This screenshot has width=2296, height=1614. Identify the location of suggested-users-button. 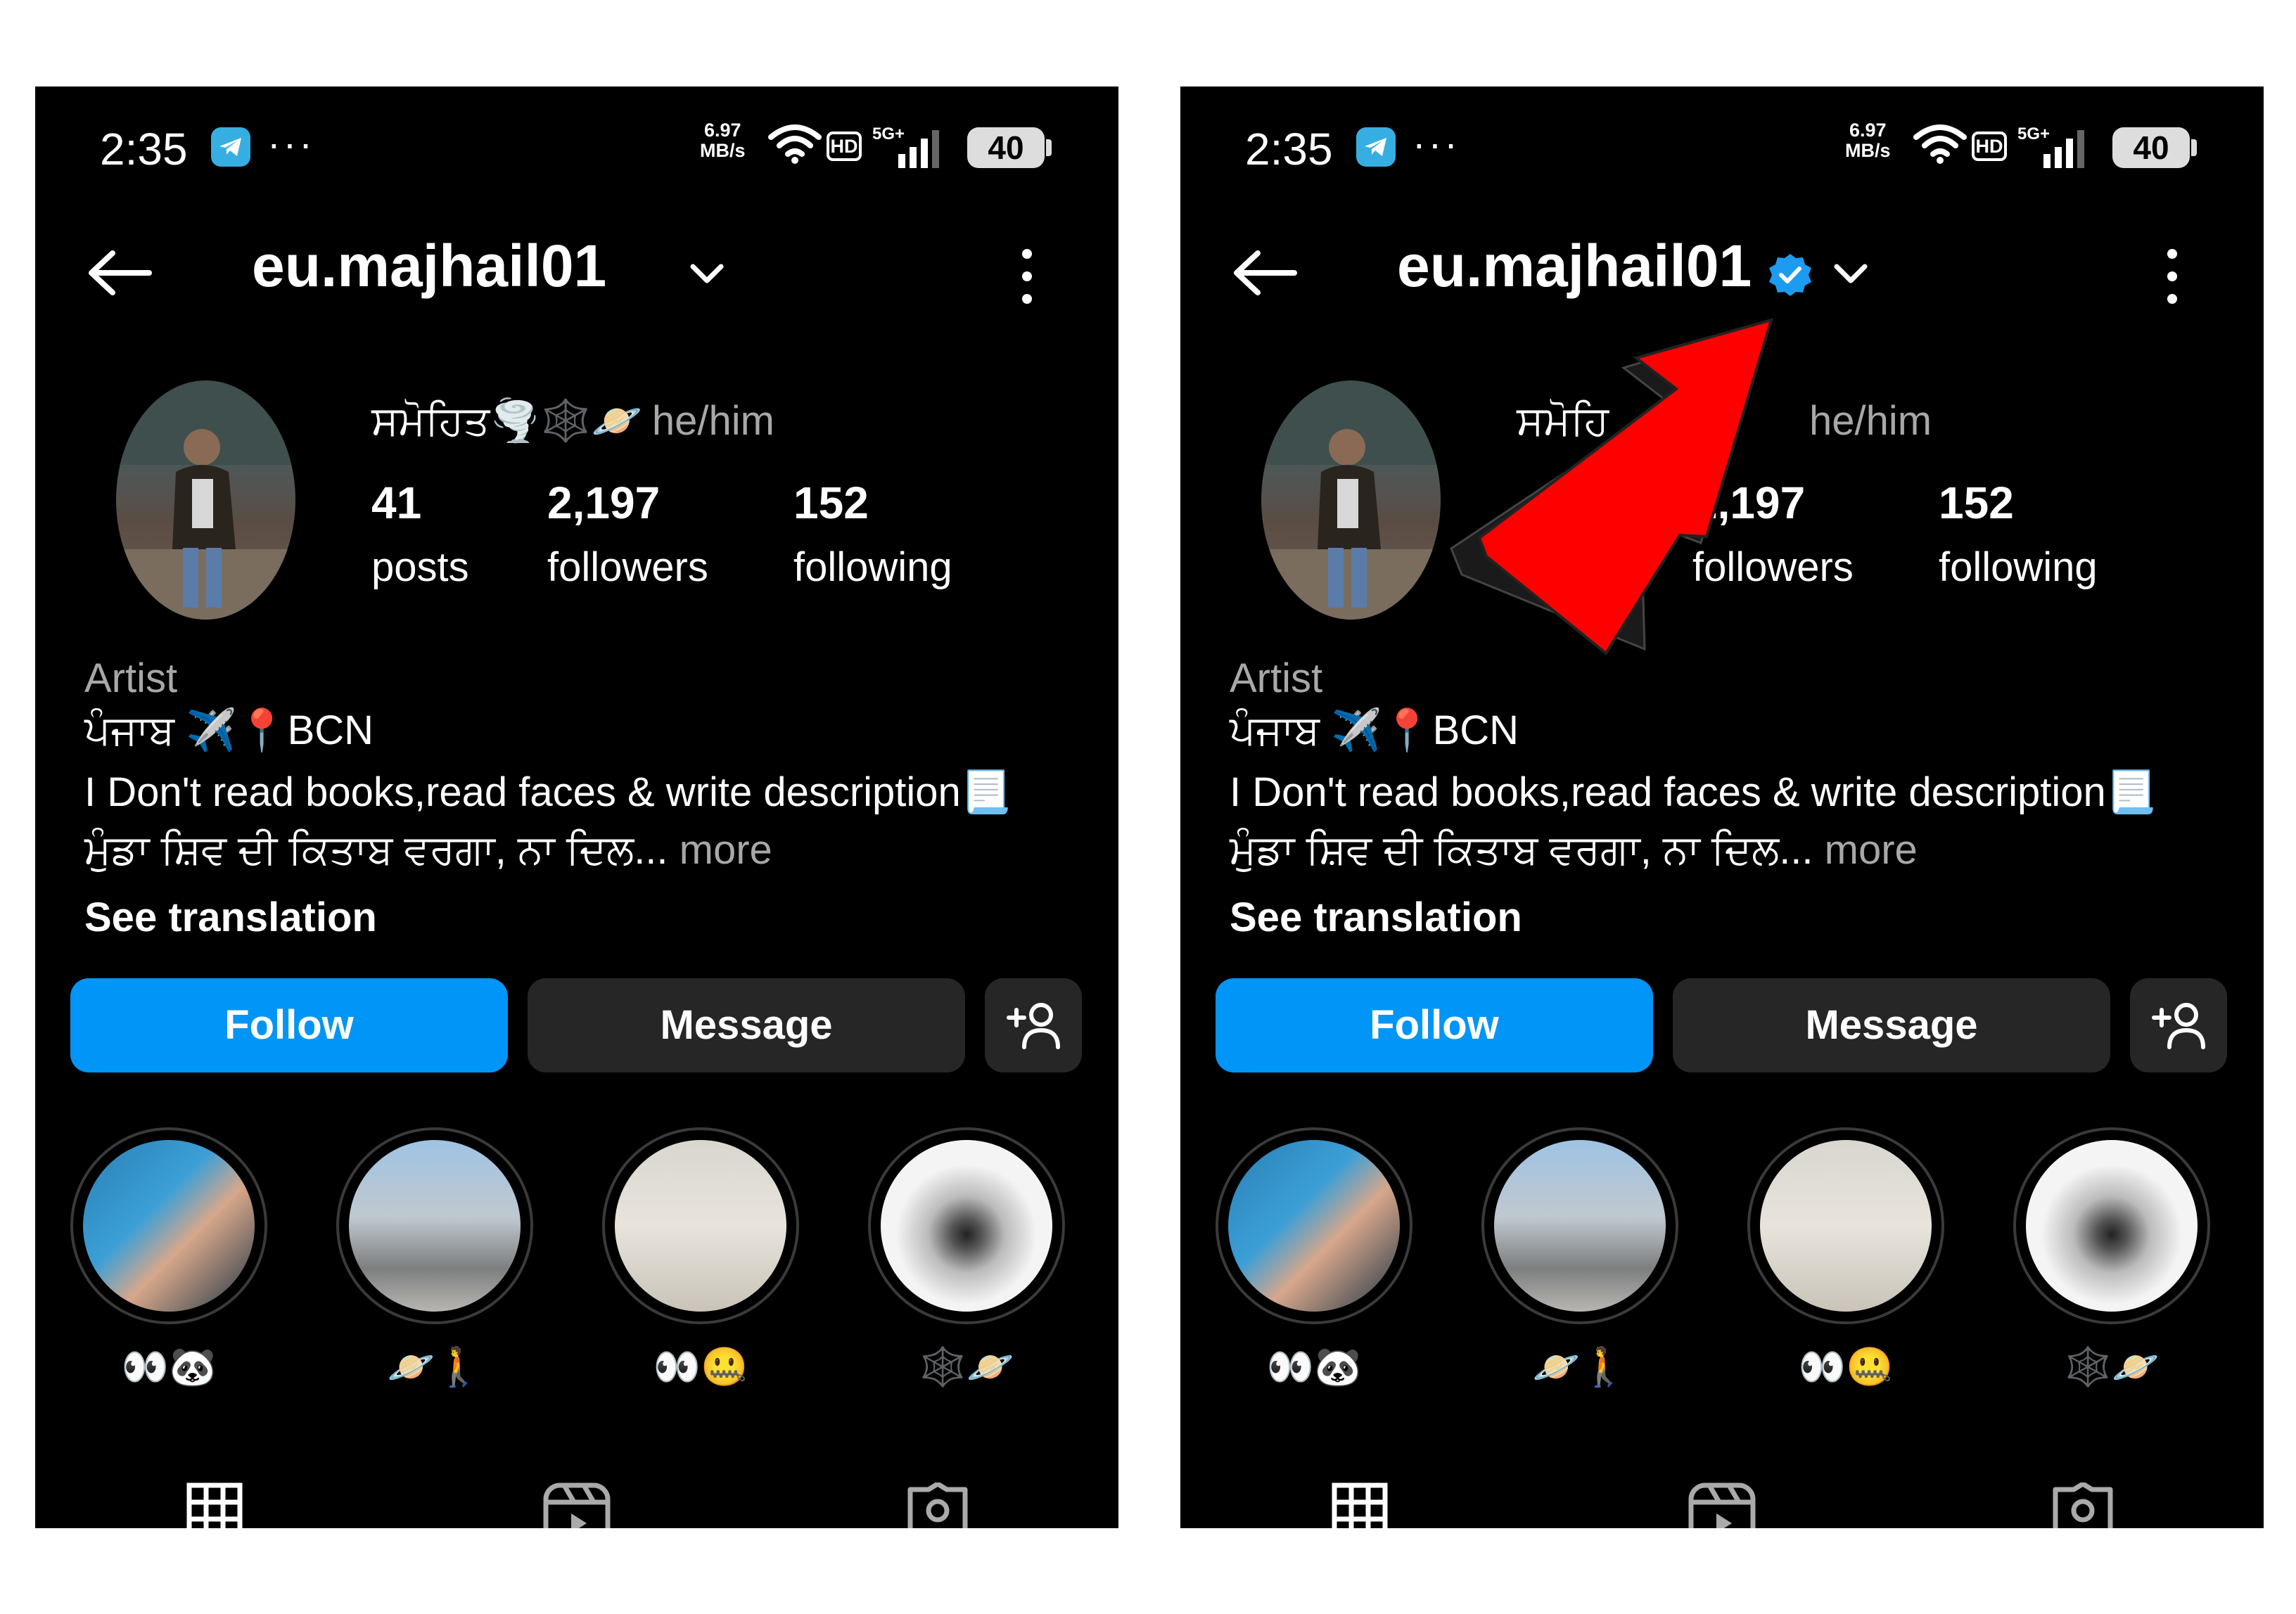
(1034, 1025).